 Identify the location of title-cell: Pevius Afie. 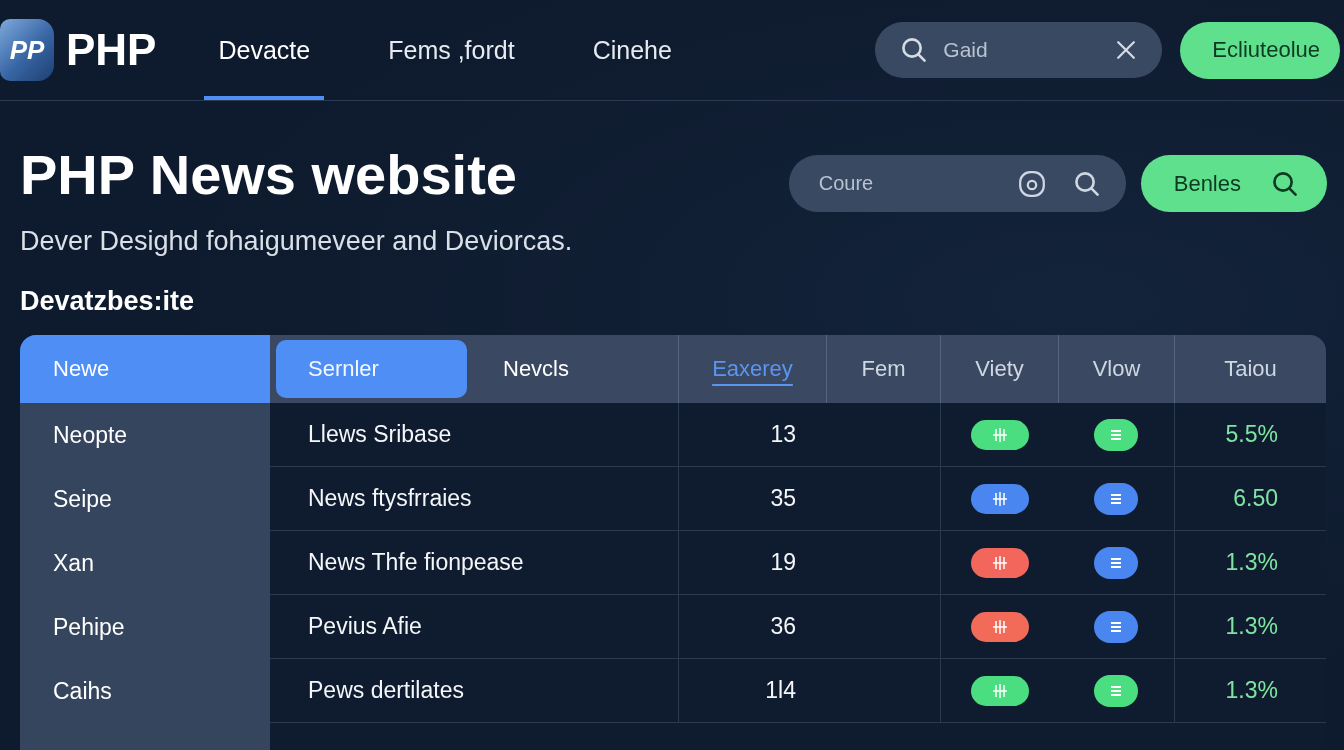
(474, 627).